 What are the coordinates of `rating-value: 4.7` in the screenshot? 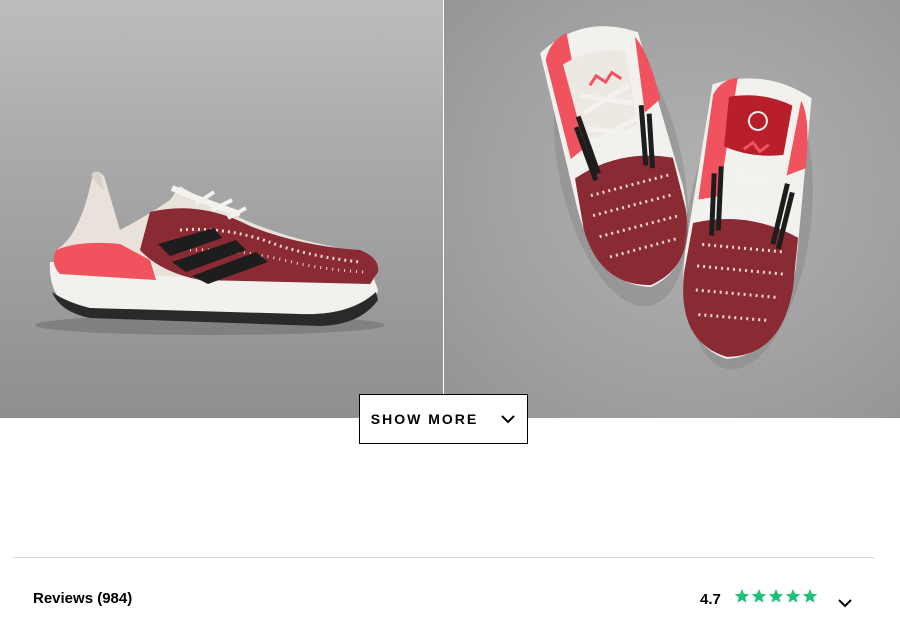 It's located at (710, 599).